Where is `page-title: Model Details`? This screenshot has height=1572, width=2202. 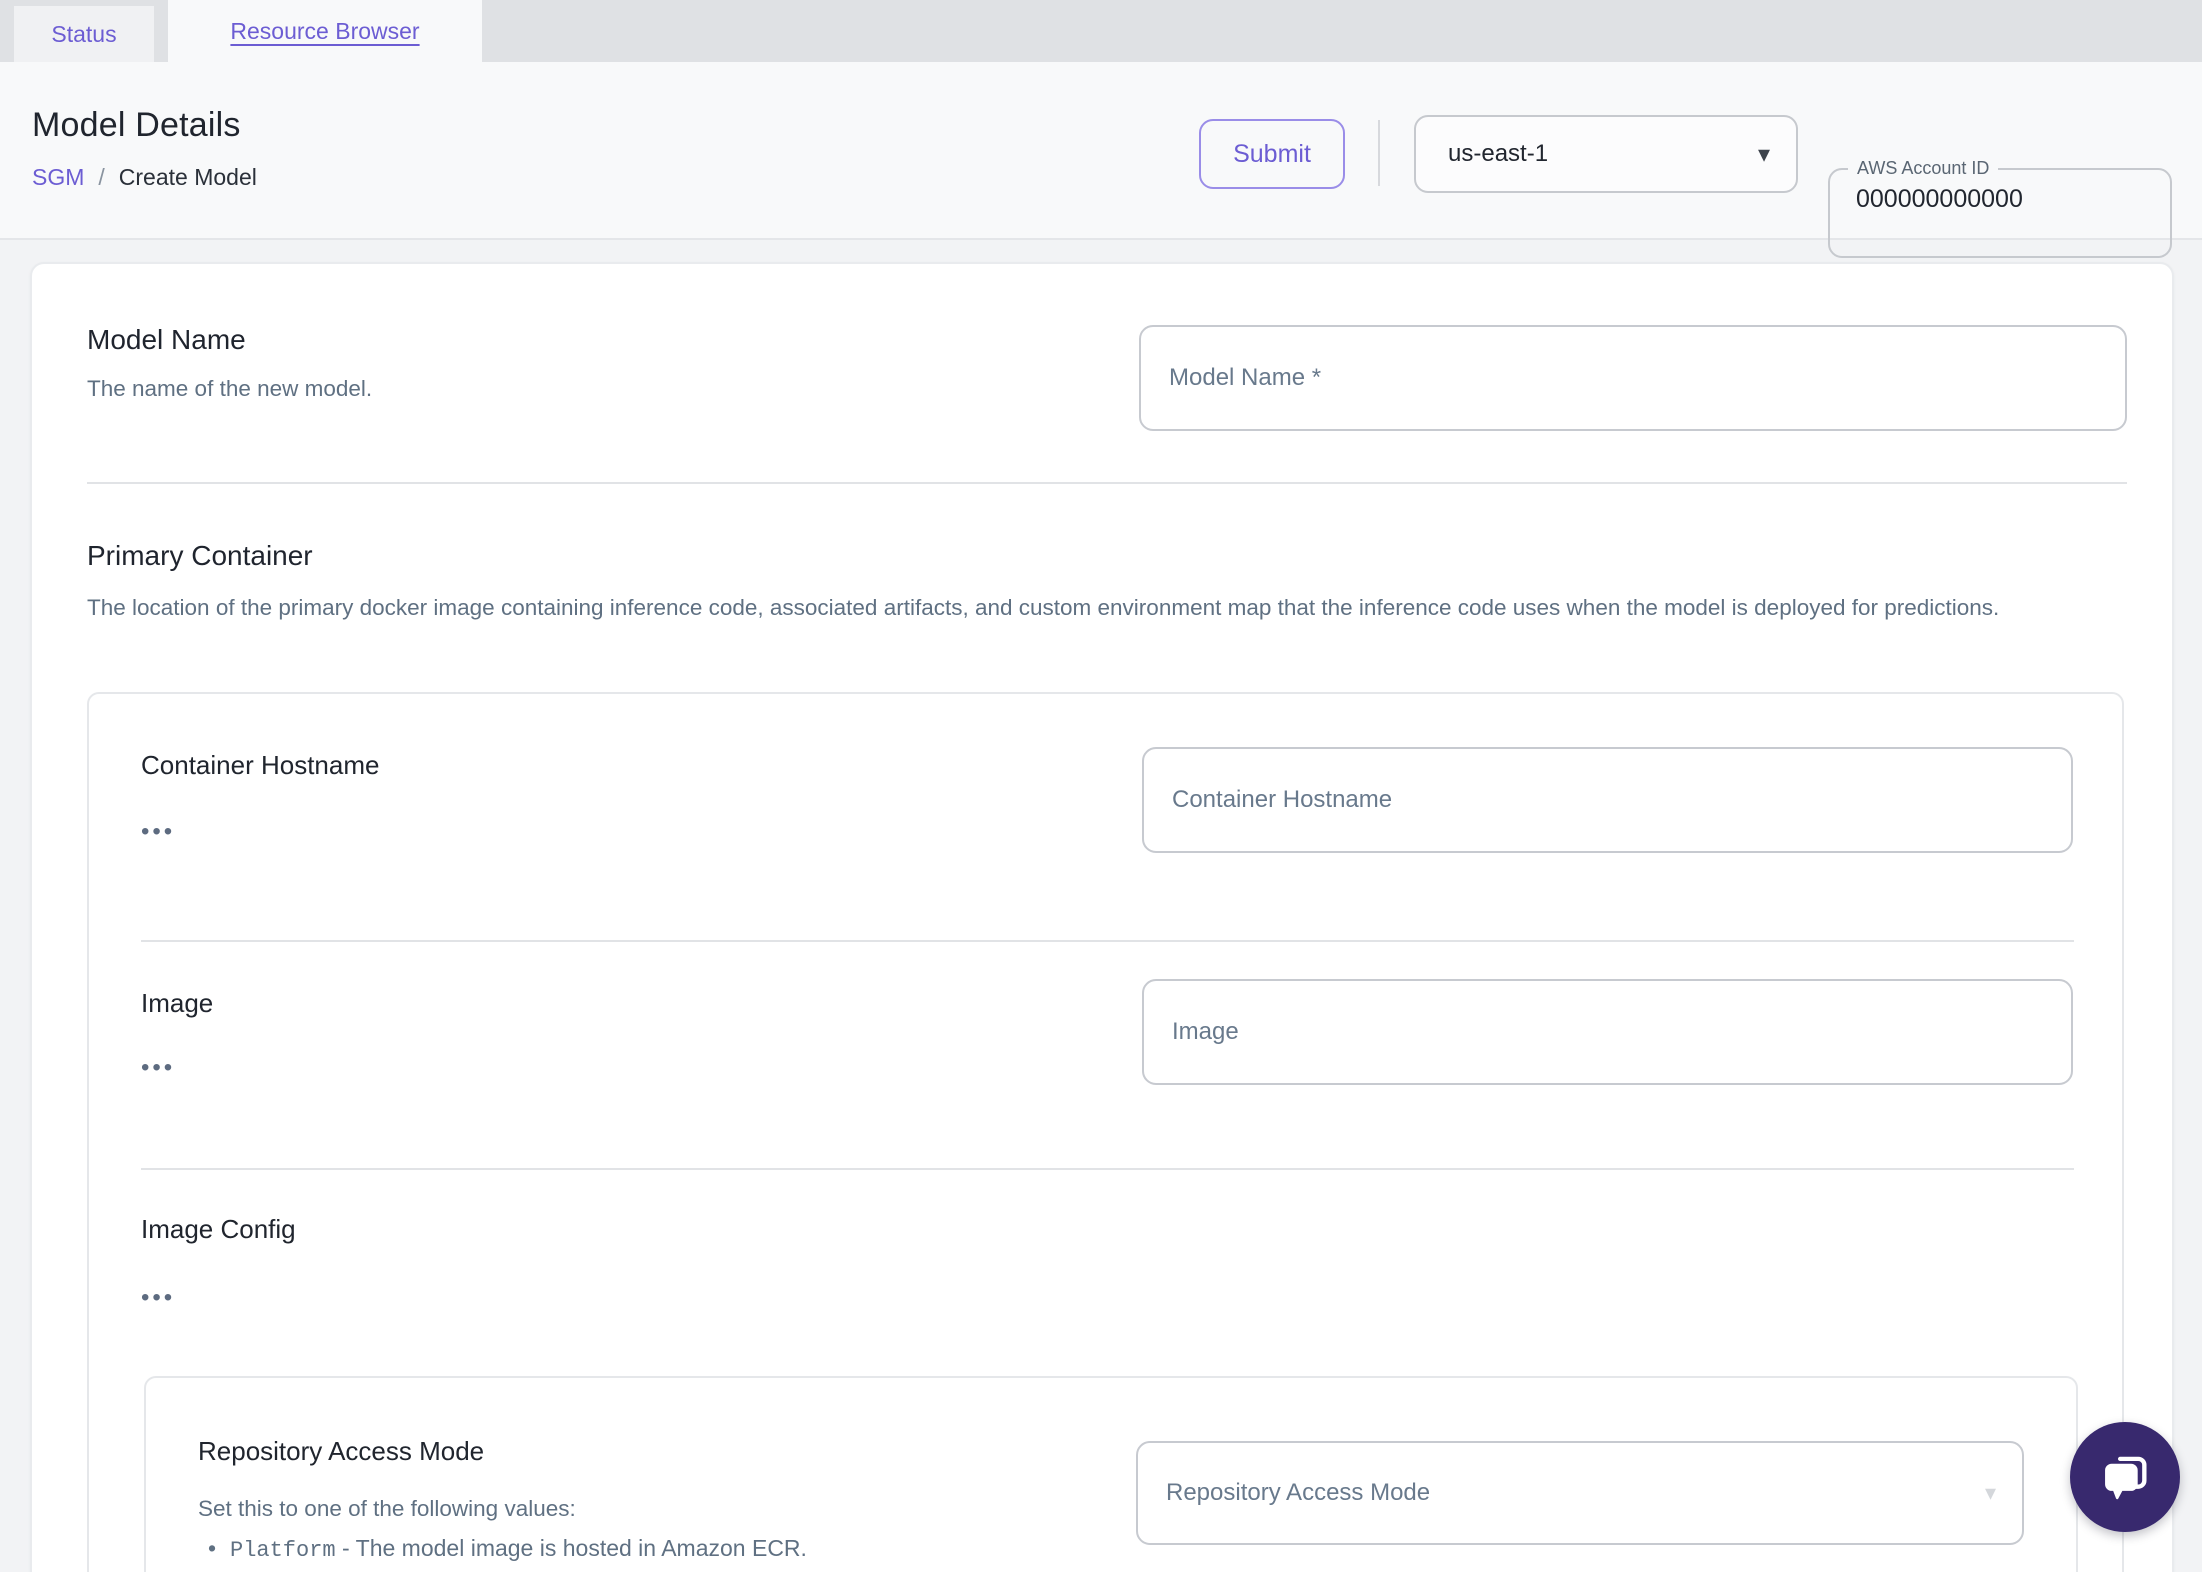
page-title: Model Details is located at coordinates (136, 125).